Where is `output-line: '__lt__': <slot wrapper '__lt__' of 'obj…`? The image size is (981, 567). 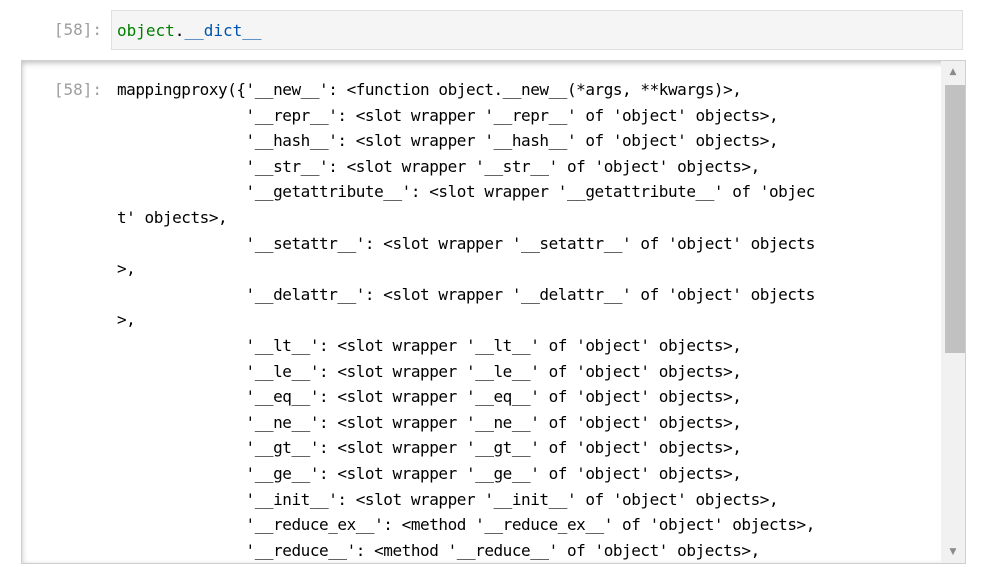
output-line: '__lt__': <slot wrapper '__lt__' of 'obj… is located at coordinates (429, 345).